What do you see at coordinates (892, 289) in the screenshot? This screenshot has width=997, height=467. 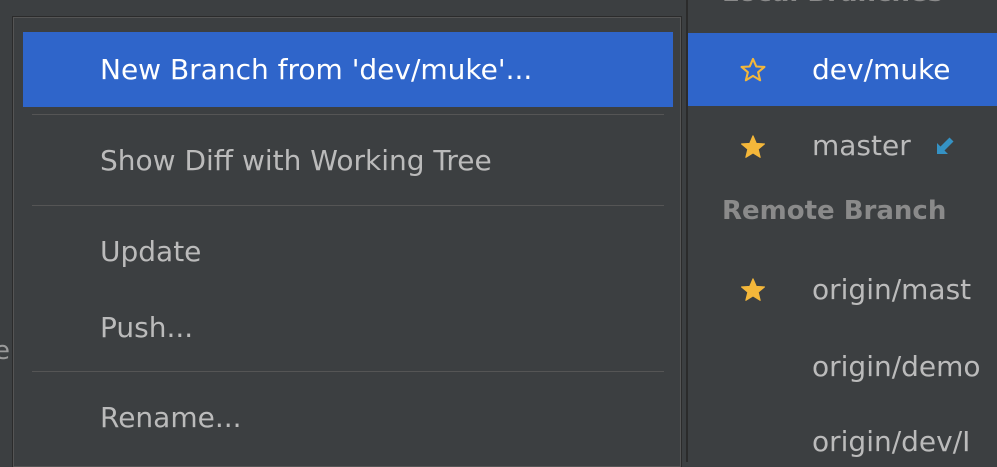 I see `branch-label: origin/mast` at bounding box center [892, 289].